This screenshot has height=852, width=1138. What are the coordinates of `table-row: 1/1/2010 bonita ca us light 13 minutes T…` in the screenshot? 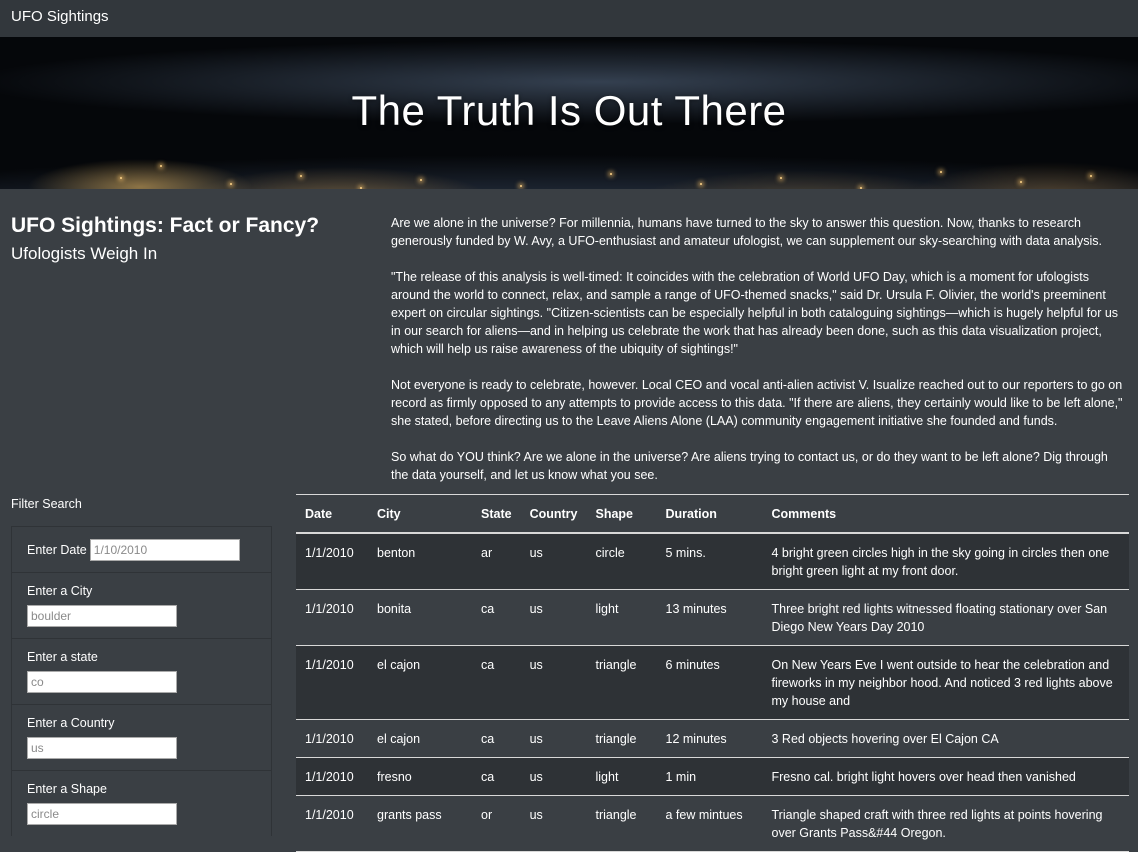 It's located at (712, 617).